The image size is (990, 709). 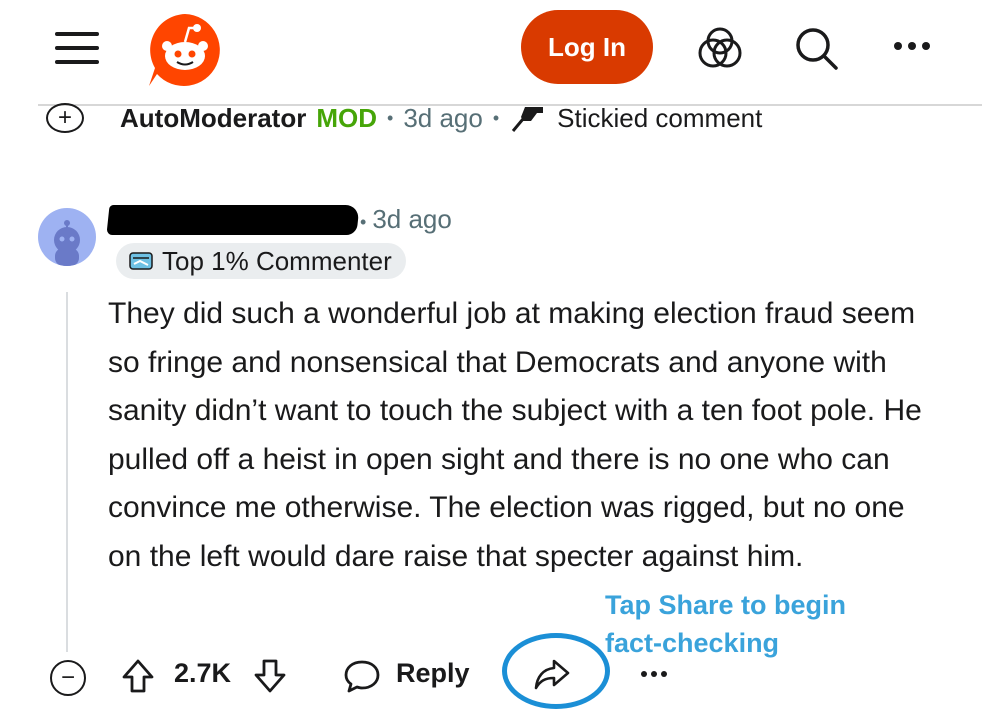 What do you see at coordinates (65, 118) in the screenshot?
I see `expand-icon: +` at bounding box center [65, 118].